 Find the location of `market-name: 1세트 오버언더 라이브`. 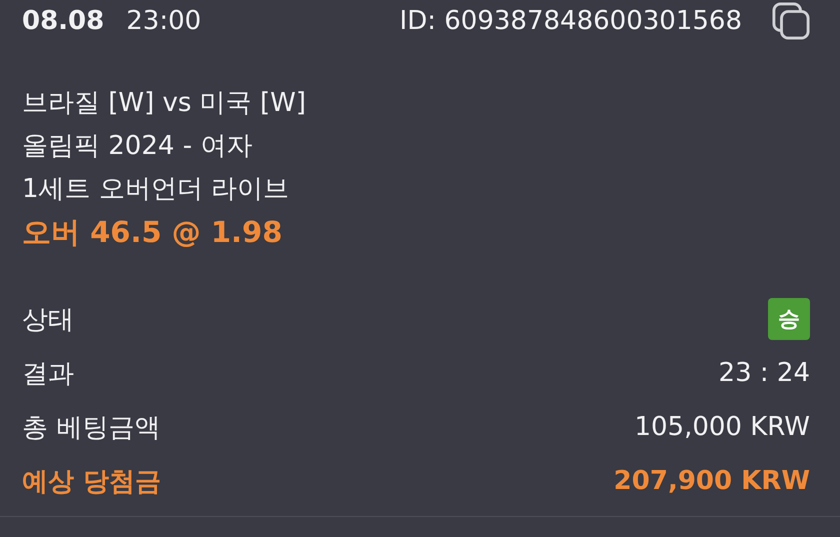

market-name: 1세트 오버언더 라이브 is located at coordinates (156, 189).